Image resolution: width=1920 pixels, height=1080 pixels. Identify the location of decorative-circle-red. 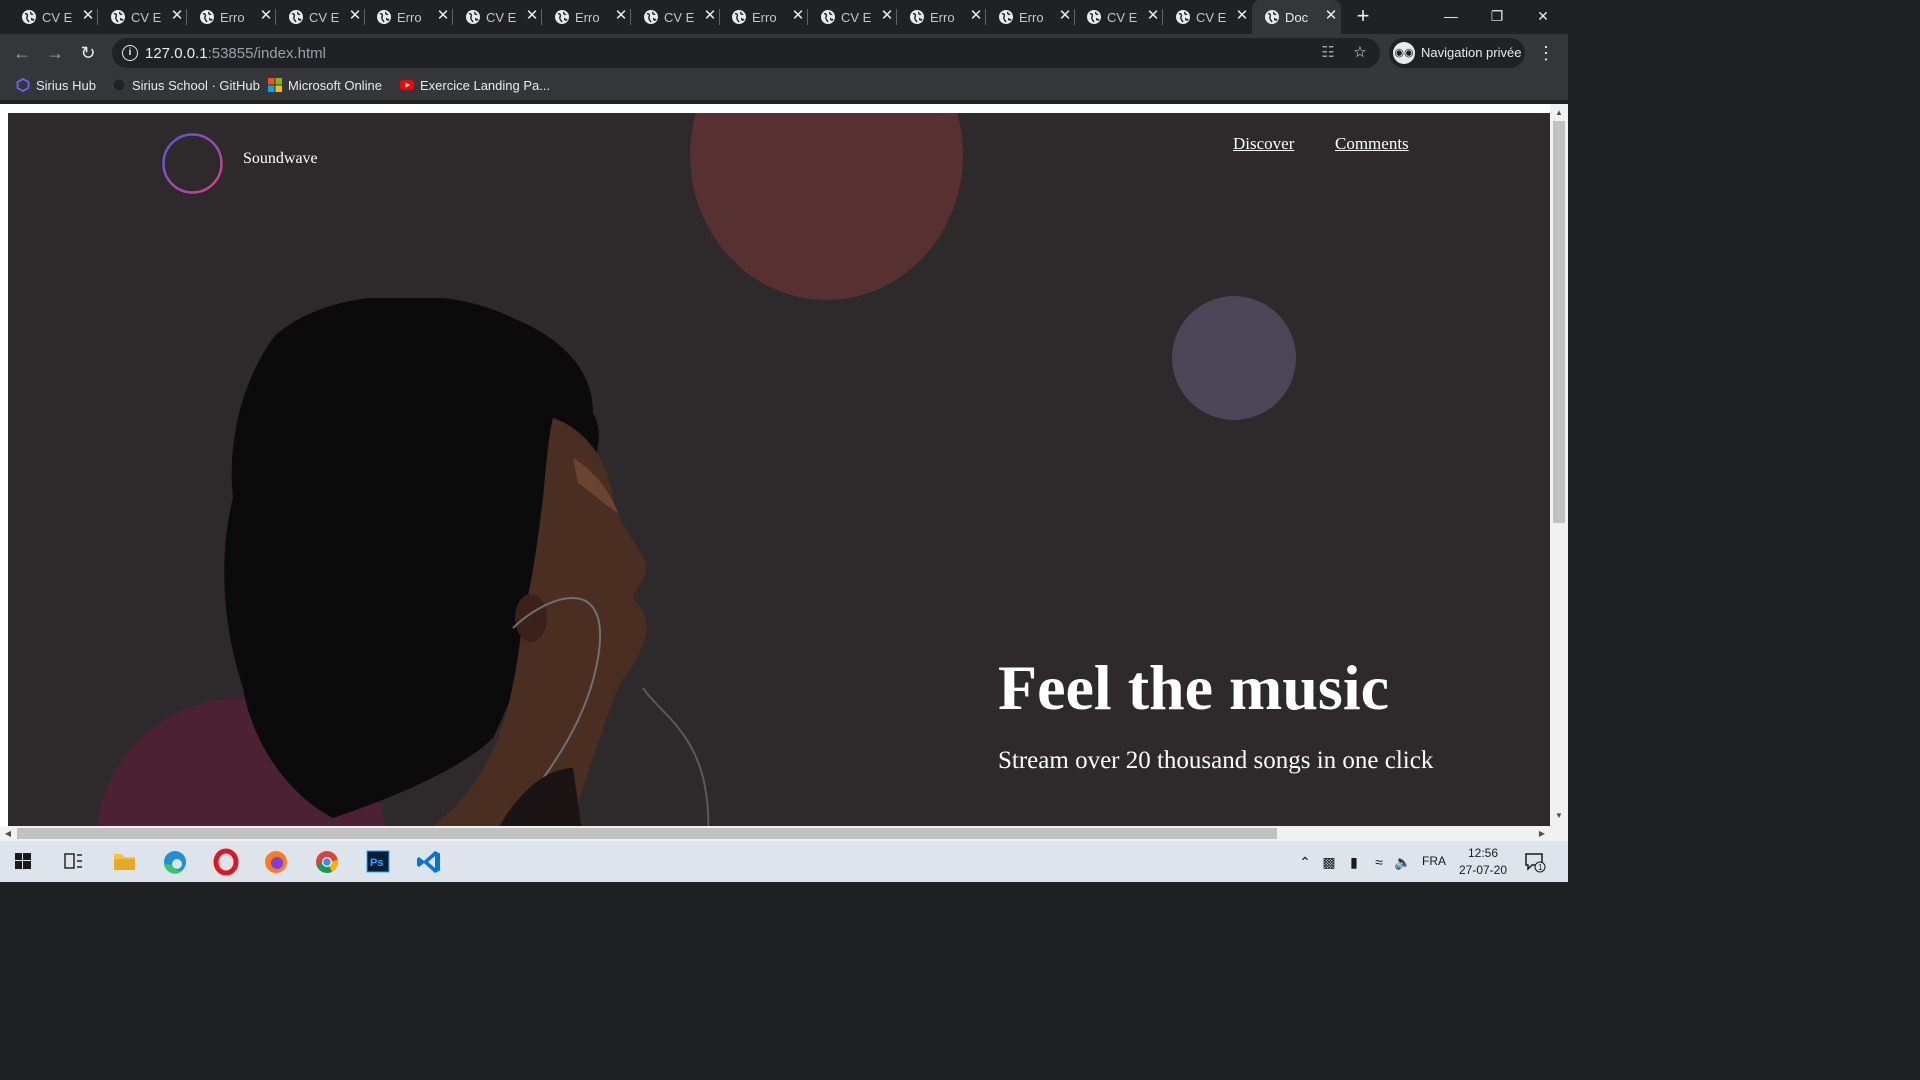
(826, 206).